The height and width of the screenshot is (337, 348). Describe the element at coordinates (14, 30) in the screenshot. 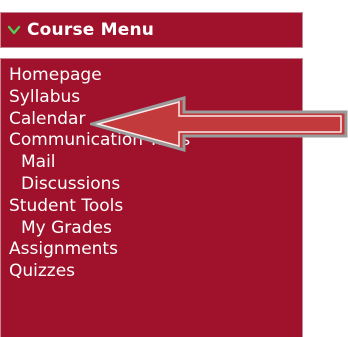

I see `chevron-down-icon` at that location.